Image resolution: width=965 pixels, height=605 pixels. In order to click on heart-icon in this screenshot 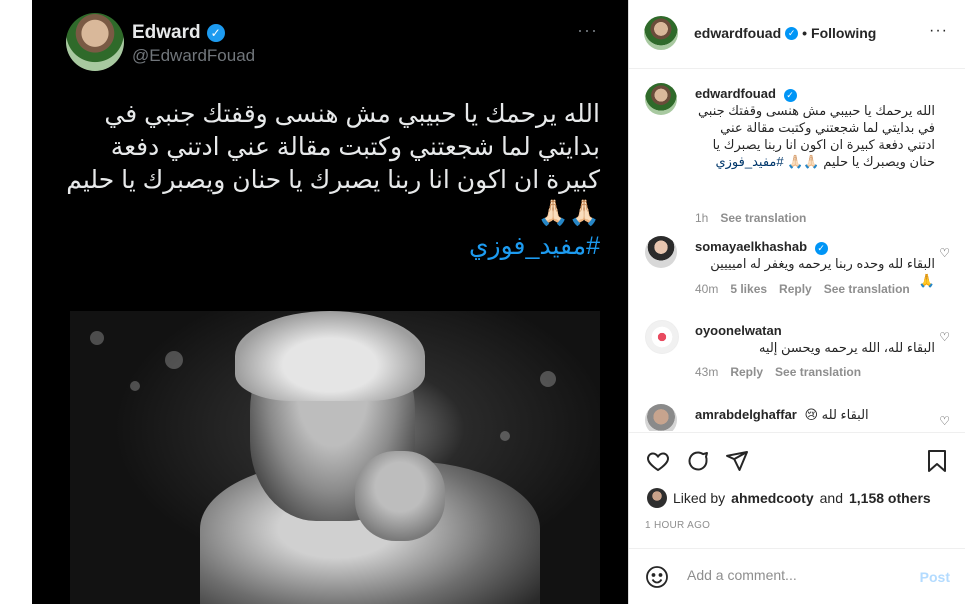, I will do `click(658, 461)`.